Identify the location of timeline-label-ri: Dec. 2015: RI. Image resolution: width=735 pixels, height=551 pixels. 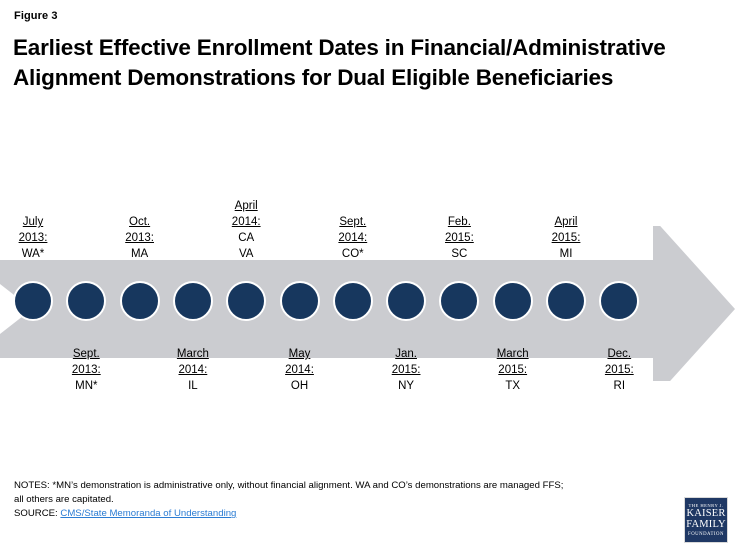
(619, 371).